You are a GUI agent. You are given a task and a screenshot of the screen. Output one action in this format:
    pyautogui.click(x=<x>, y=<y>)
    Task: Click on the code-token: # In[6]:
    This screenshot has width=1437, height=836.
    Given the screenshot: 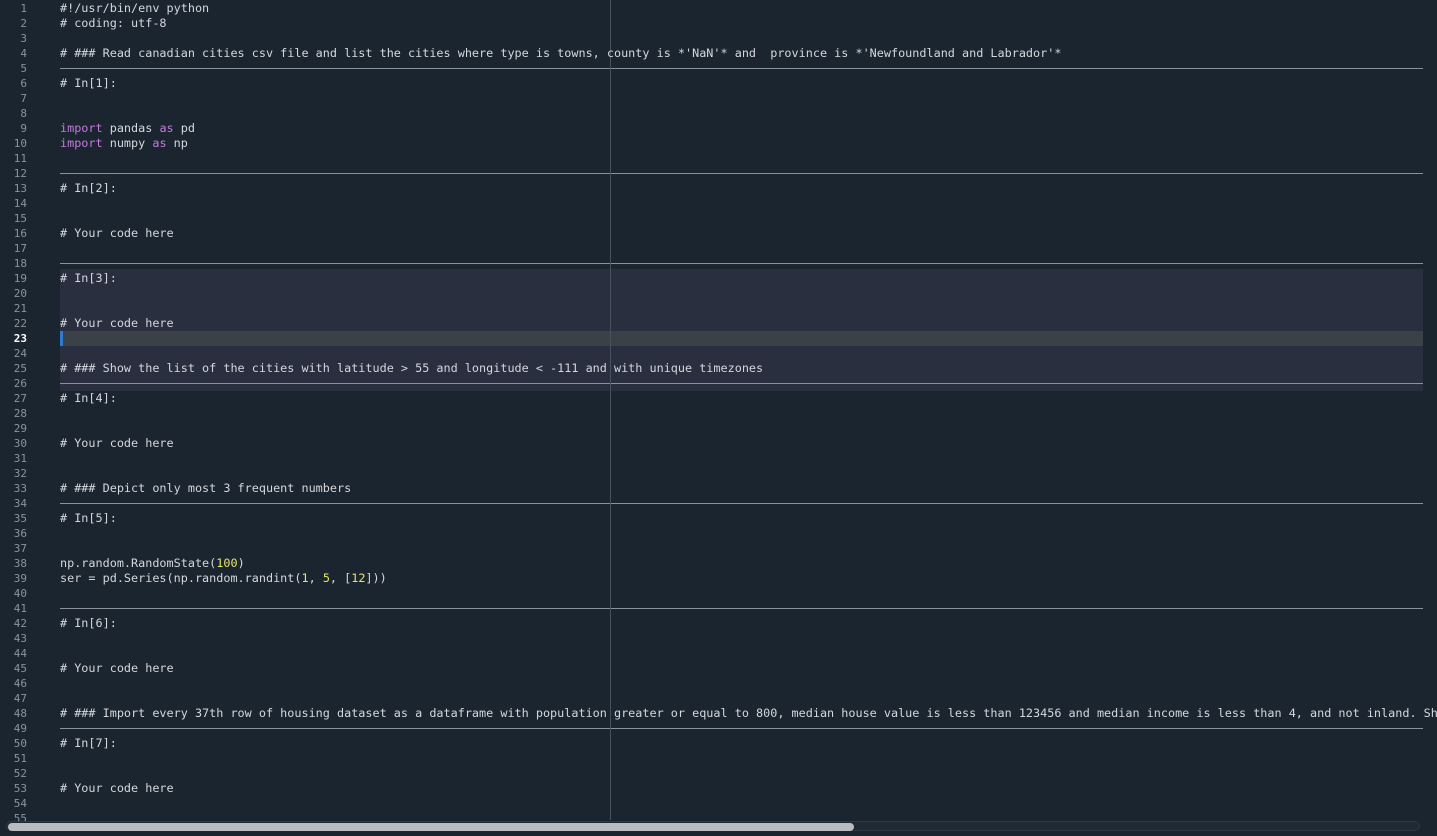 What is the action you would take?
    pyautogui.click(x=88, y=623)
    